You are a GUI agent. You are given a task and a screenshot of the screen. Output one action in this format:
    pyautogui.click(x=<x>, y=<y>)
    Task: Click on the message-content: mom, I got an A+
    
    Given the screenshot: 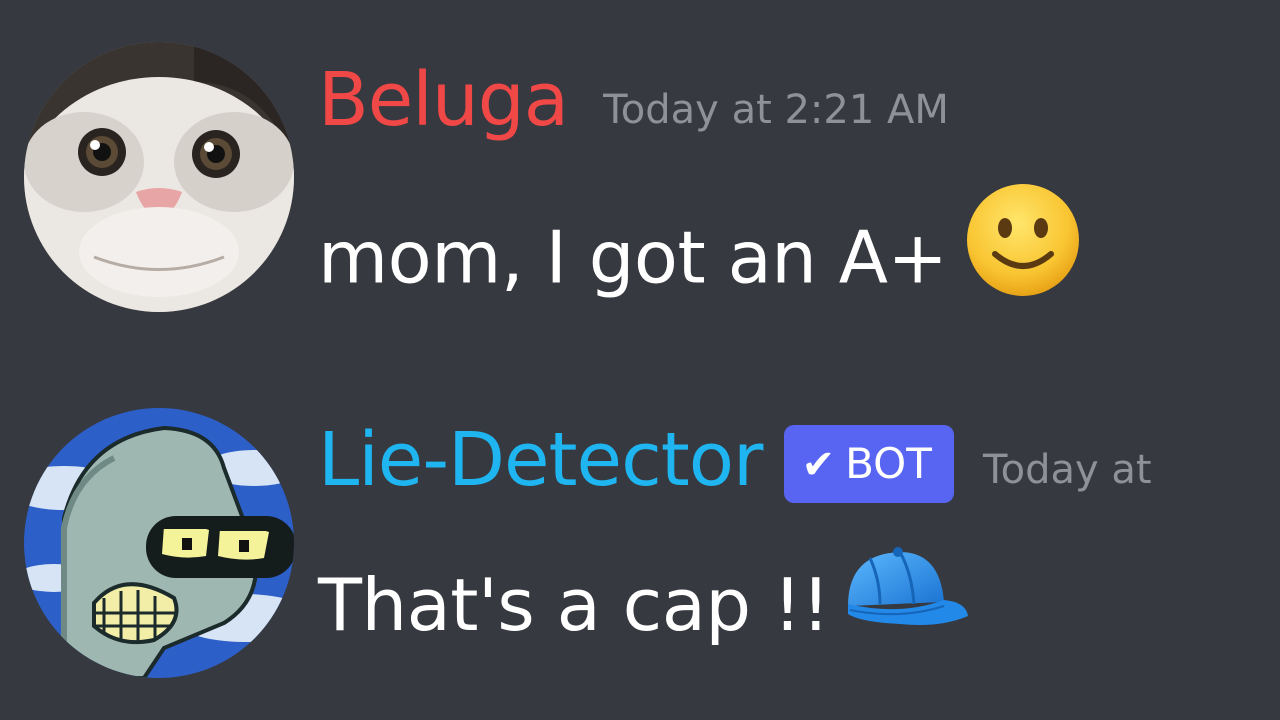 What is the action you would take?
    pyautogui.click(x=699, y=260)
    